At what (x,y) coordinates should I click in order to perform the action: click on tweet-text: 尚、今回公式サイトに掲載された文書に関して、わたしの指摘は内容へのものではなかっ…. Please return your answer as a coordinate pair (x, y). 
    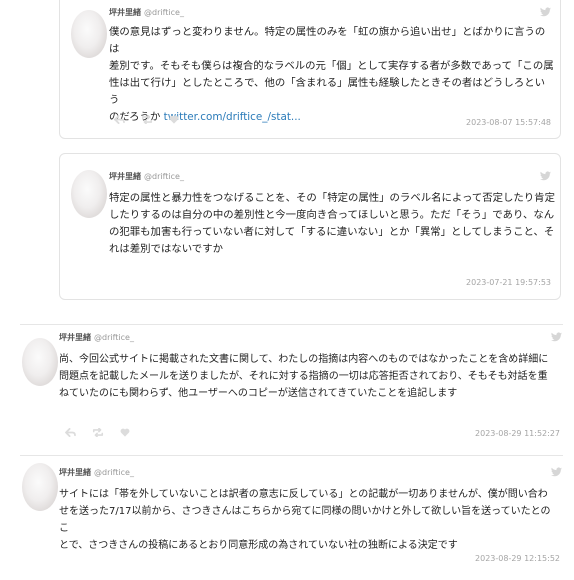
    Looking at the image, I should click on (309, 376).